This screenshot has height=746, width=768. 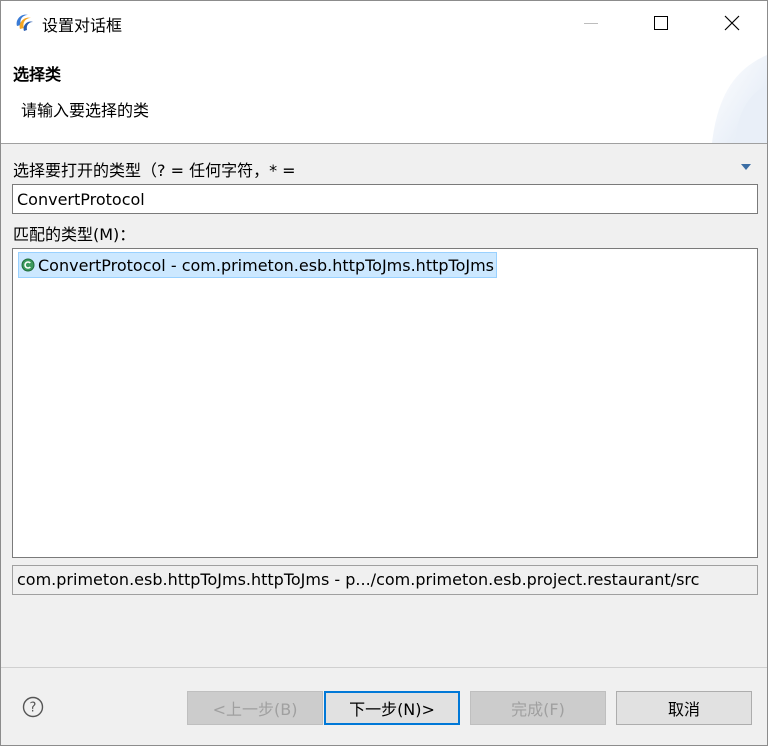 What do you see at coordinates (255, 708) in the screenshot?
I see `back-button: <上一步(B)` at bounding box center [255, 708].